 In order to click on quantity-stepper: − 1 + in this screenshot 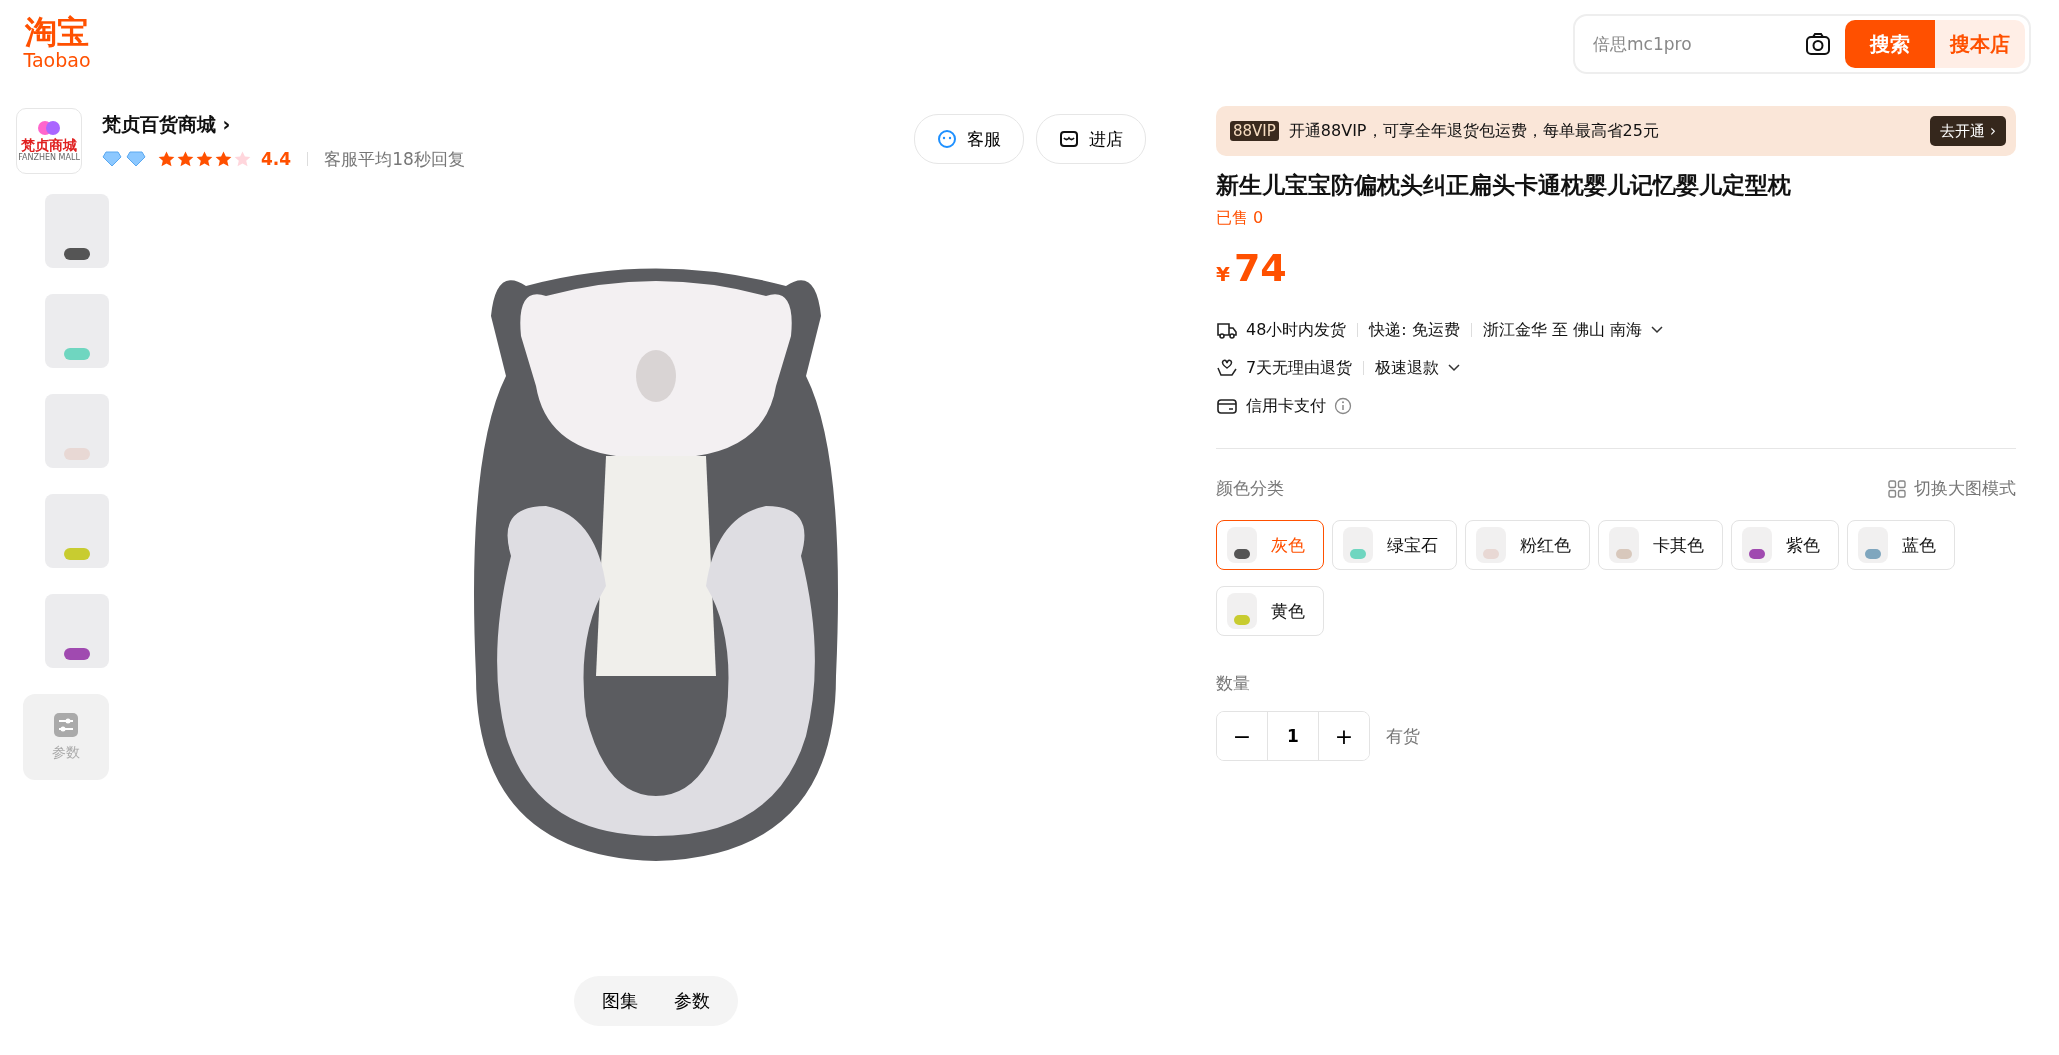, I will do `click(1293, 736)`.